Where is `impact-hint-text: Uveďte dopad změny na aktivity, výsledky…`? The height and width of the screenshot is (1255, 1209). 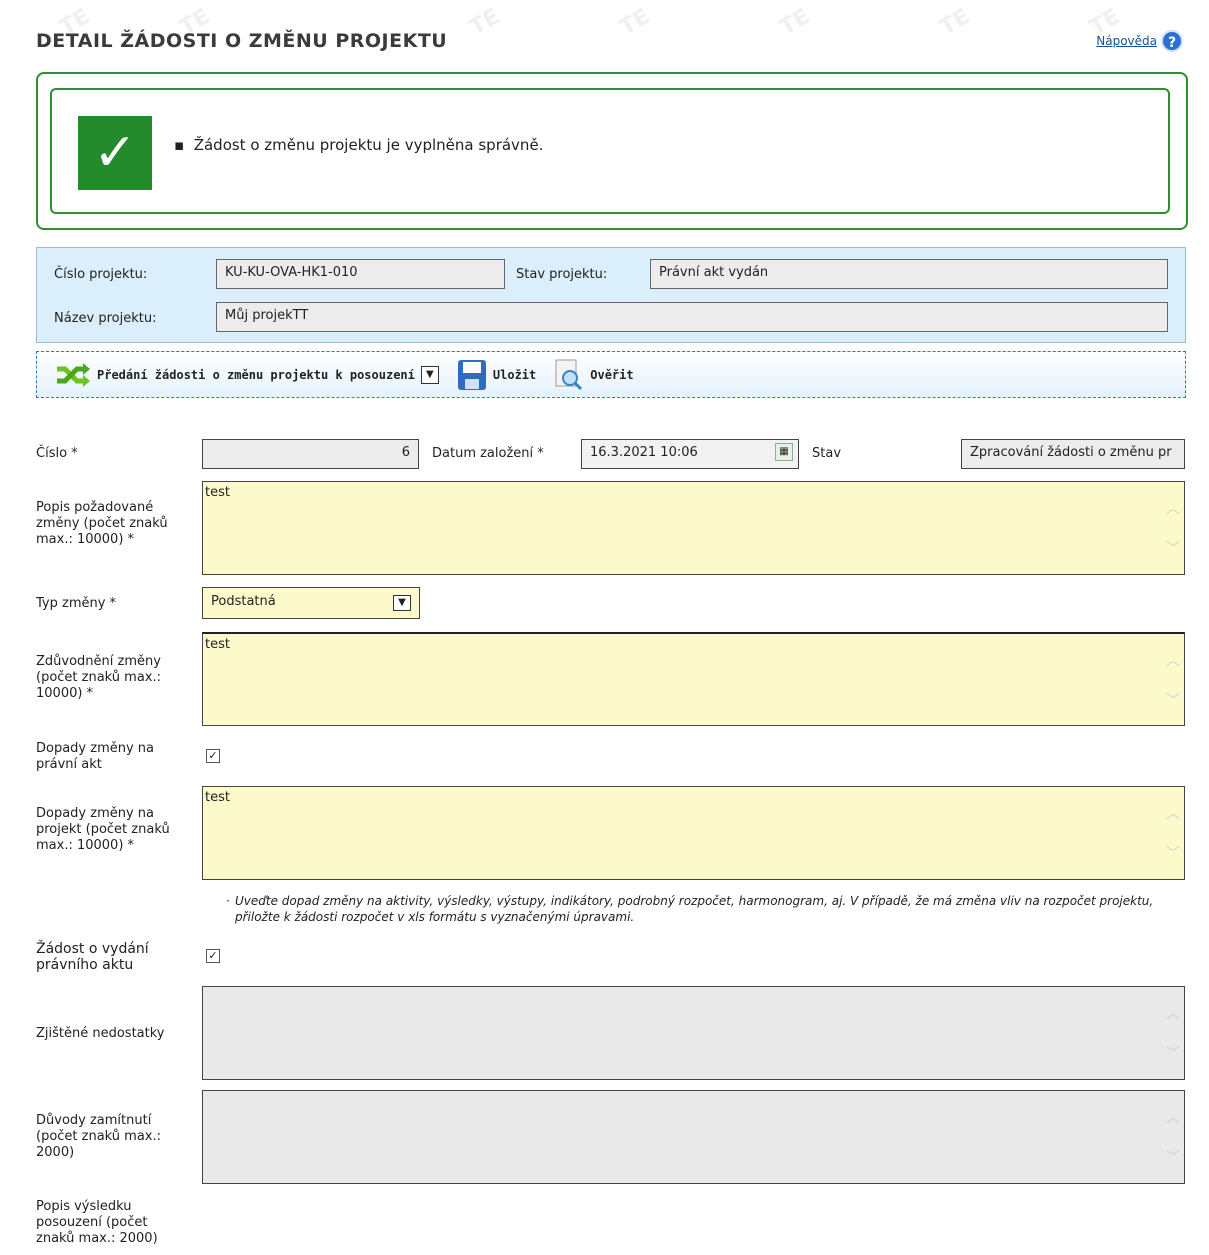 impact-hint-text: Uveďte dopad změny na aktivity, výsledky… is located at coordinates (694, 909).